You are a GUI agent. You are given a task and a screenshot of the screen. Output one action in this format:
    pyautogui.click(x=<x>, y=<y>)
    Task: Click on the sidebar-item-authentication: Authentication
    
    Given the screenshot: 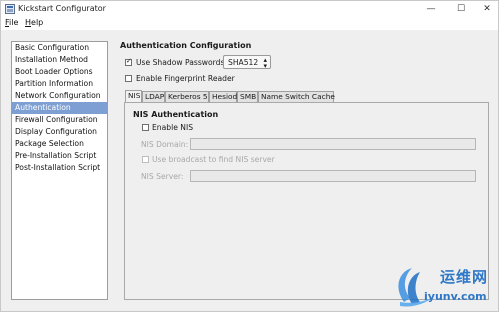 What is the action you would take?
    pyautogui.click(x=59, y=108)
    